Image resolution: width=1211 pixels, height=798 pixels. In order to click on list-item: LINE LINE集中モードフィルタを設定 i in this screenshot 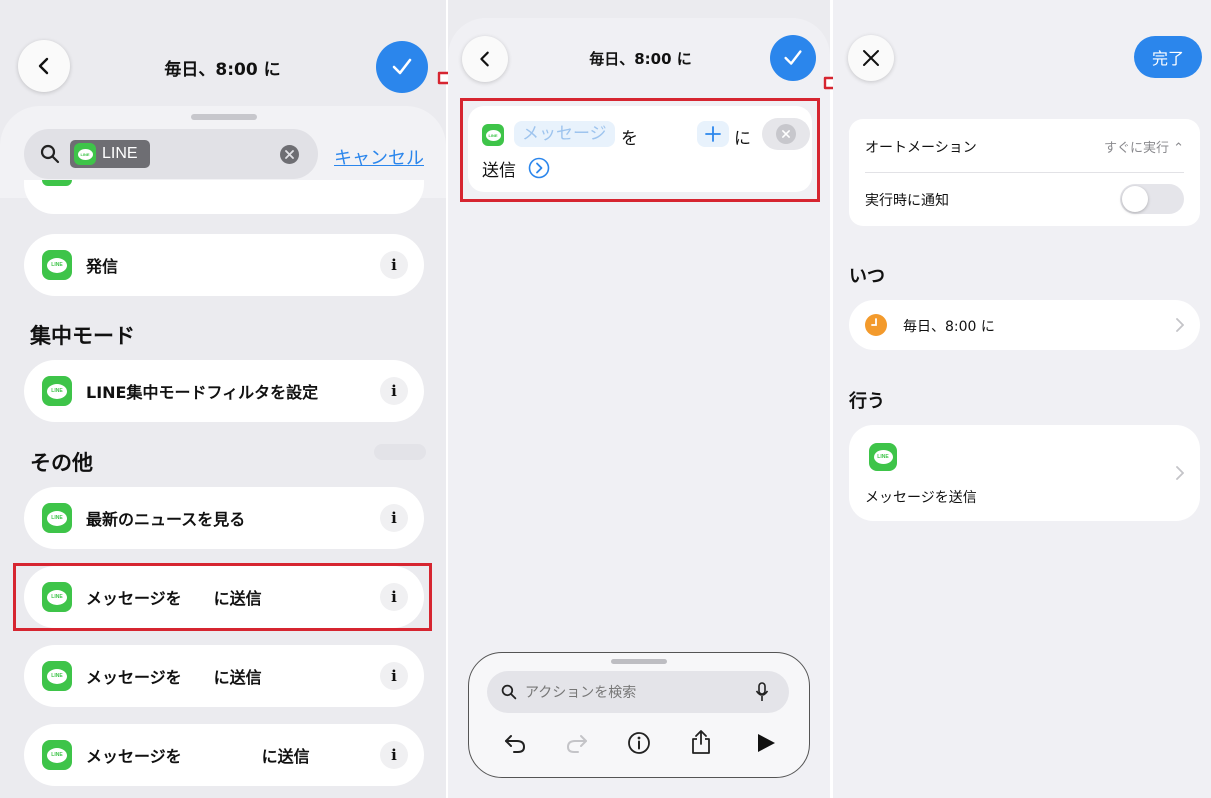, I will do `click(224, 391)`.